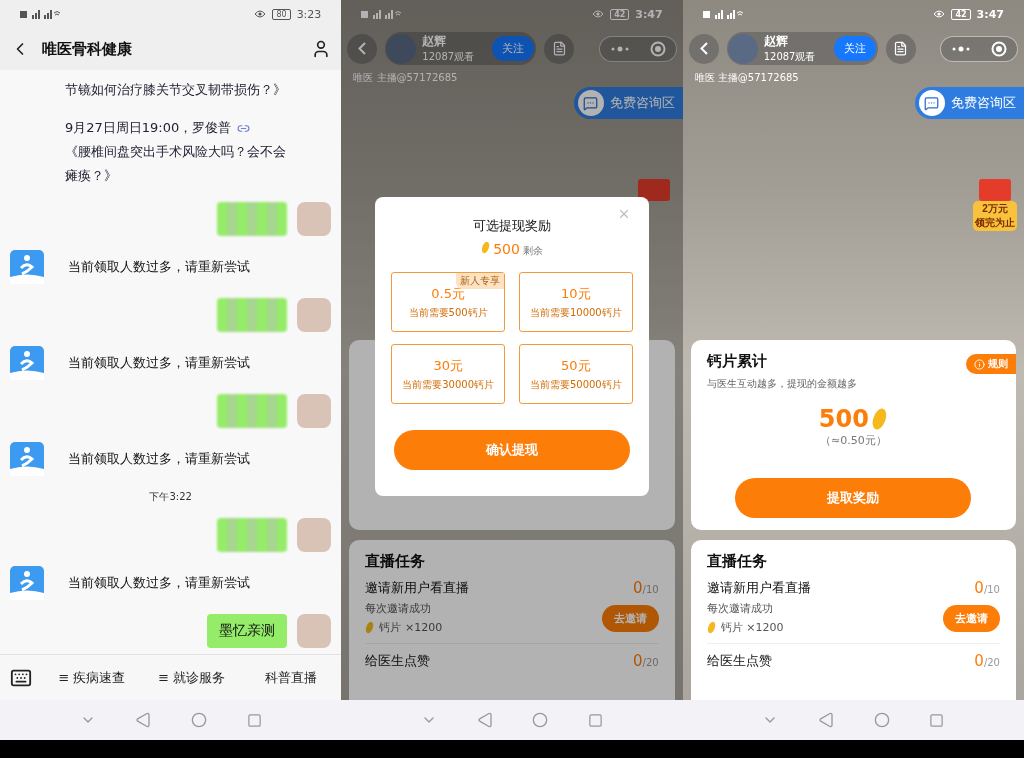  Describe the element at coordinates (995, 216) in the screenshot. I see `reward-tag: 2万元 领完为止` at that location.